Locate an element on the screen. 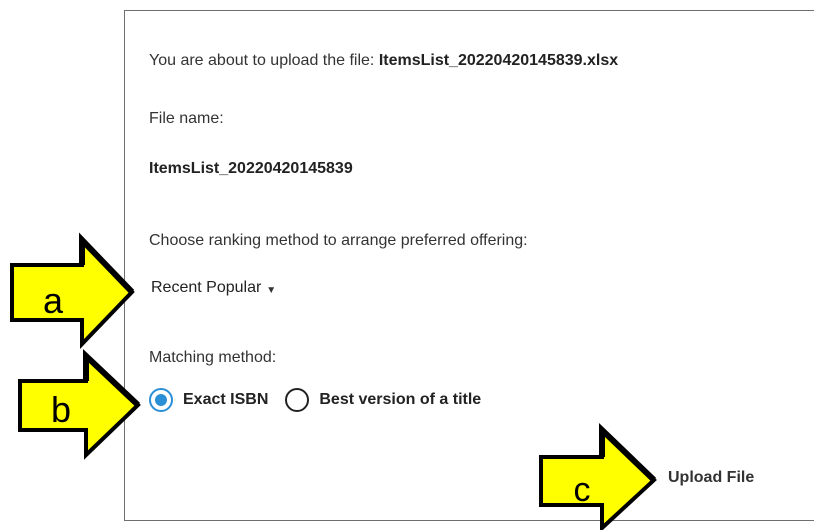 Image resolution: width=814 pixels, height=530 pixels. arrow-right-icon is located at coordinates (598, 476).